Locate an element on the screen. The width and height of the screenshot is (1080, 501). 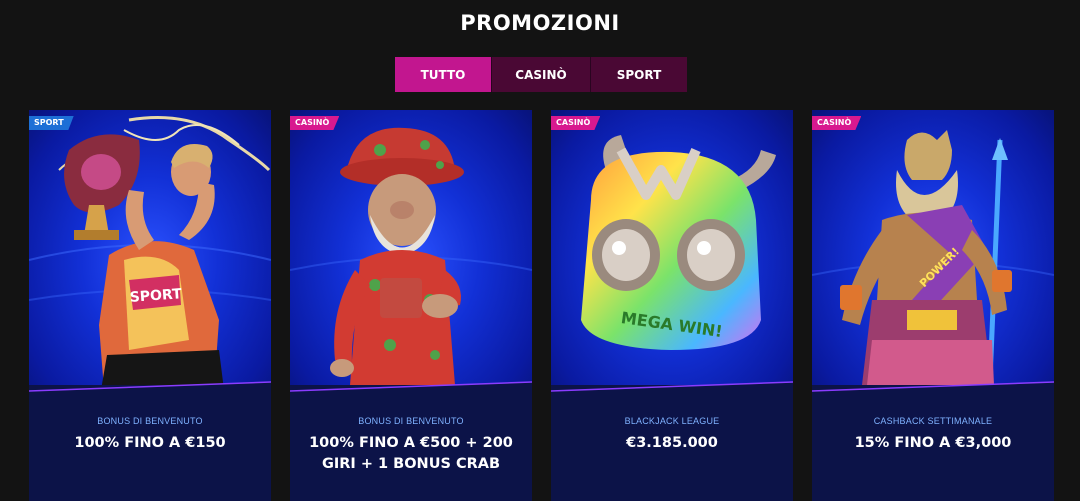
promo-subtitle: CASHBACK SETTIMANALE is located at coordinates (933, 421).